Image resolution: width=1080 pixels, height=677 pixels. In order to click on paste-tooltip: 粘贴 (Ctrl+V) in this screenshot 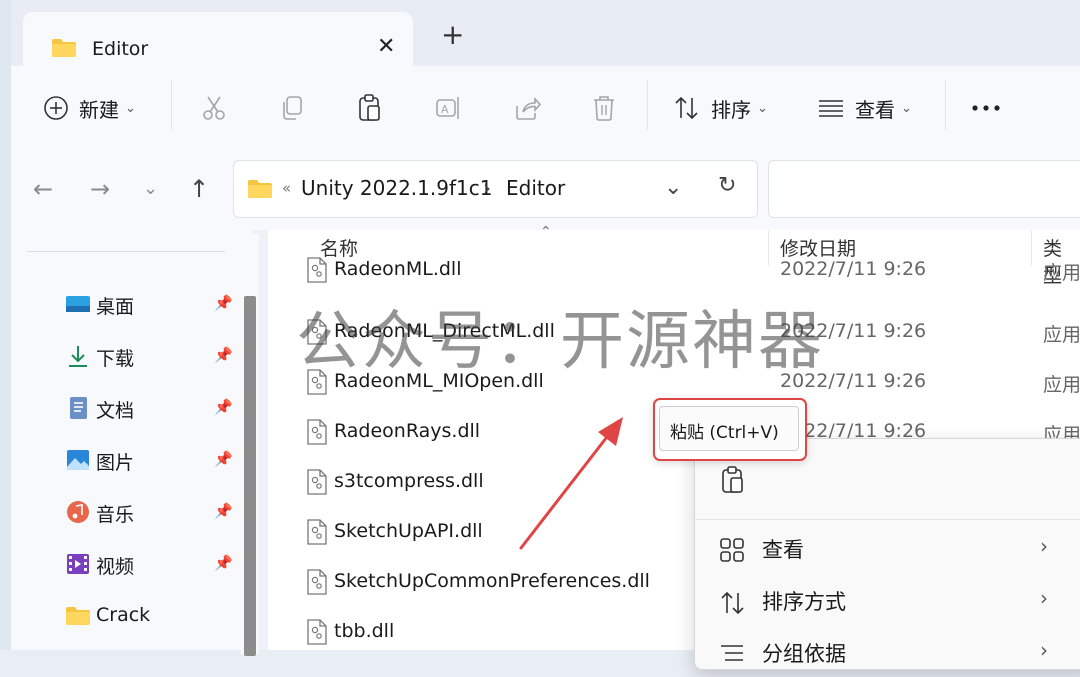, I will do `click(730, 429)`.